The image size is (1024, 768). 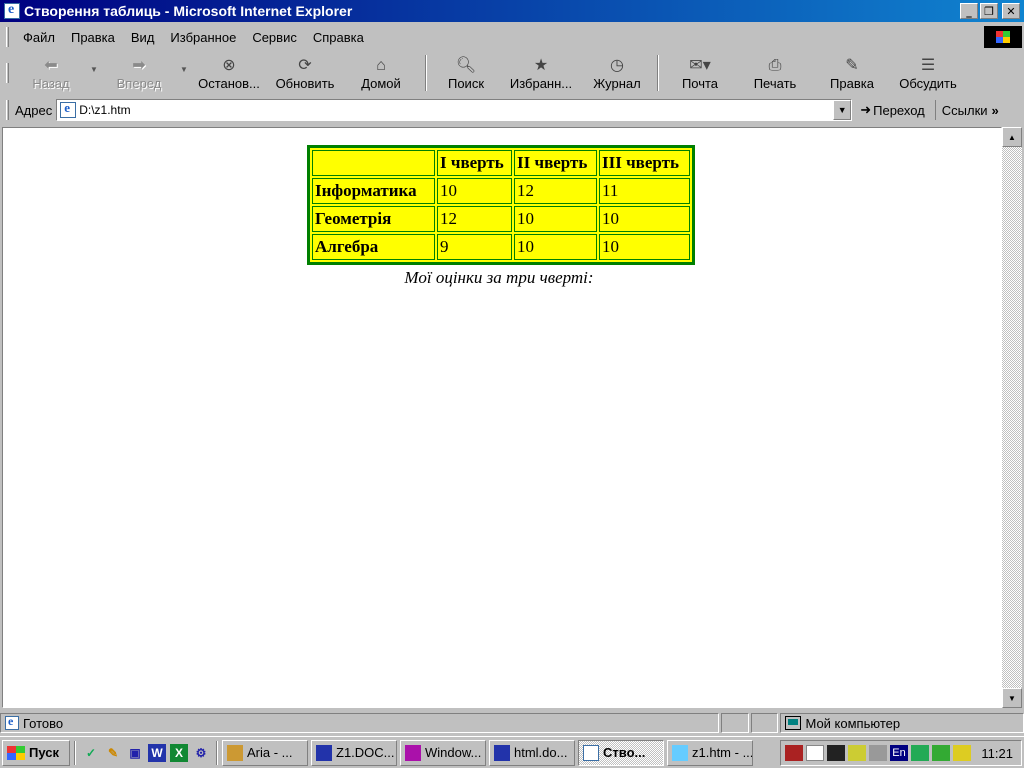 I want to click on floppy-icon, so click(x=413, y=752).